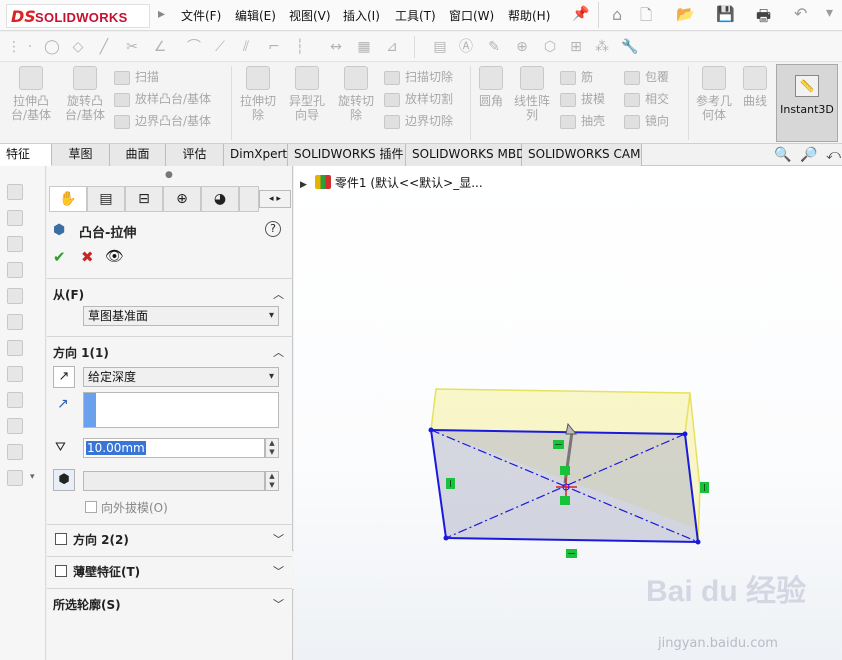 This screenshot has width=842, height=660. I want to click on dimension-icon: ↔, so click(336, 47).